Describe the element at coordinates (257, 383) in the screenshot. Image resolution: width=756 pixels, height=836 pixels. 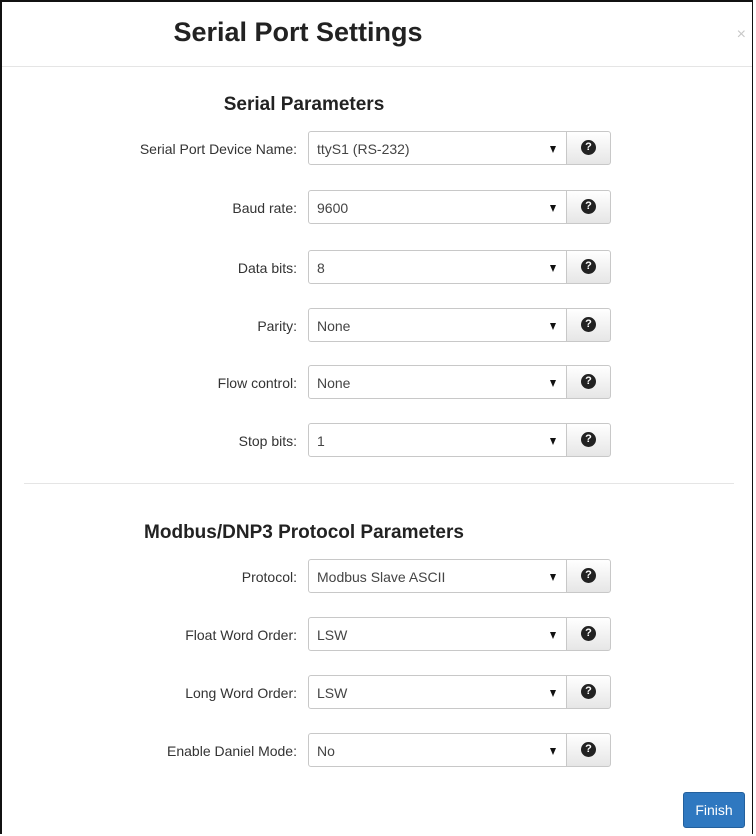
I see `flow-control-label: Flow control:` at that location.